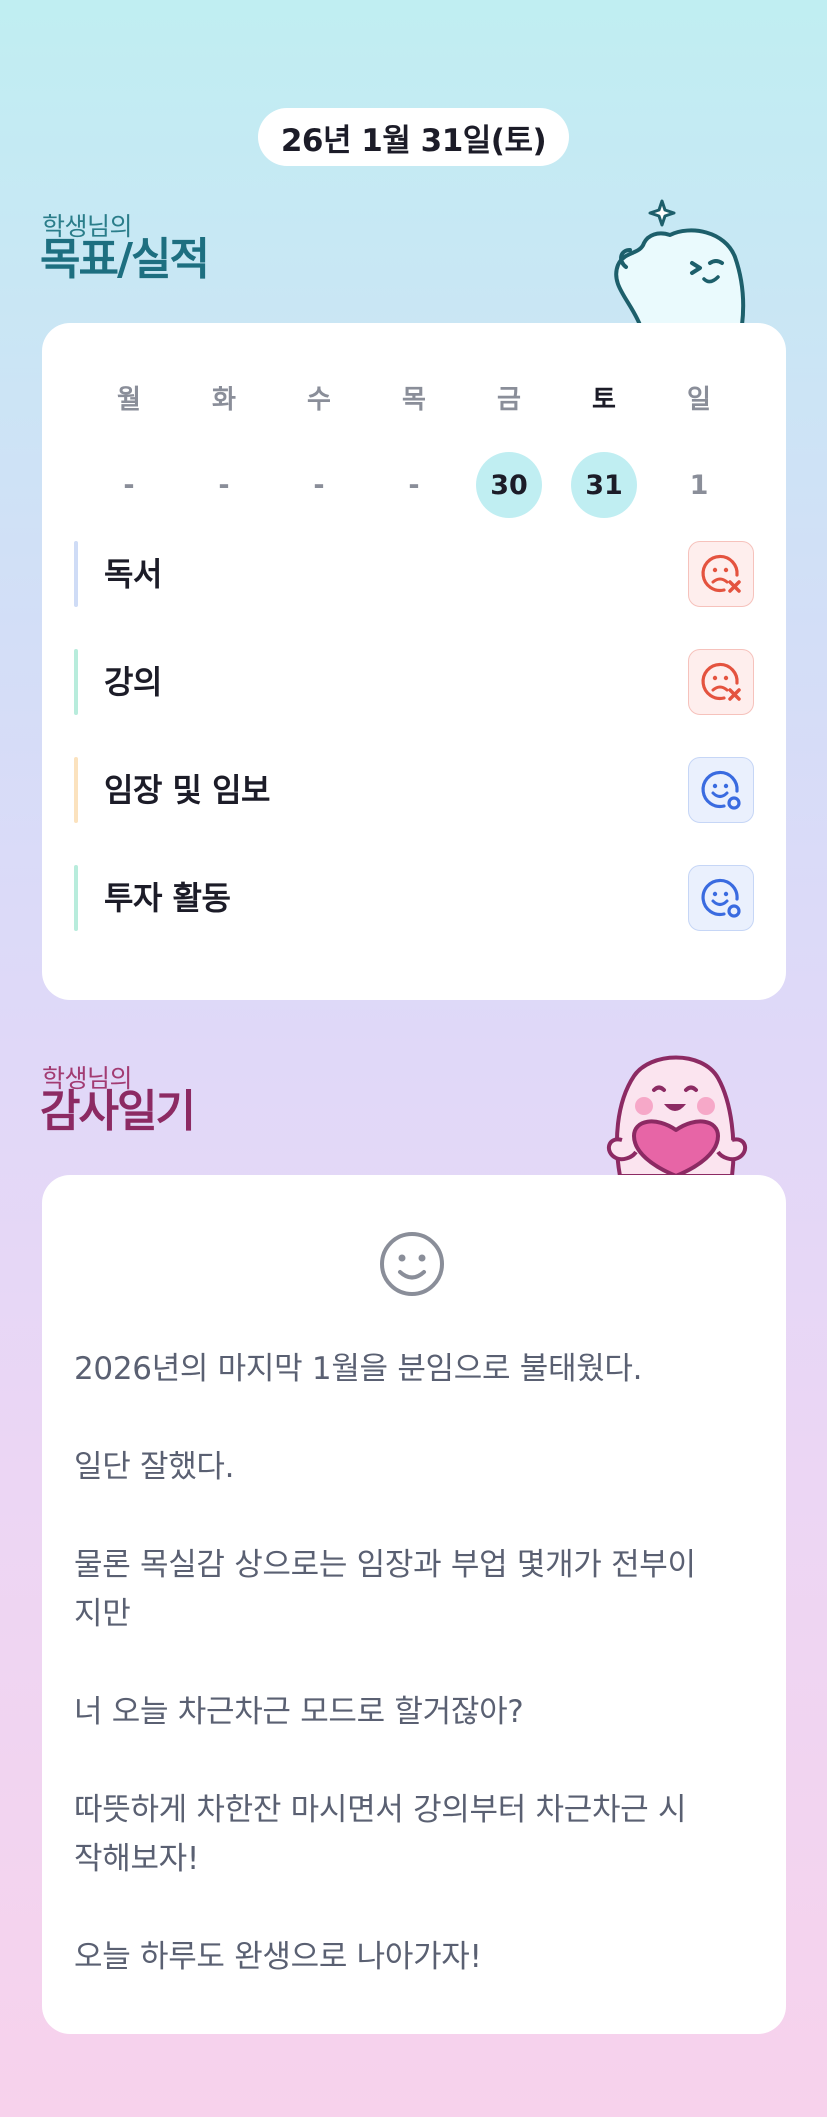 This screenshot has width=827, height=2117. Describe the element at coordinates (680, 262) in the screenshot. I see `thumbs-up-mascot-illustration` at that location.